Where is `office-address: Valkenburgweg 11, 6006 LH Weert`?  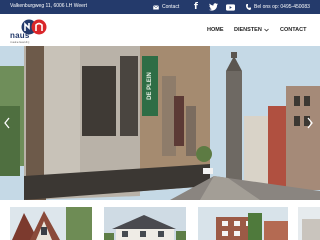
office-address: Valkenburgweg 11, 6006 LH Weert is located at coordinates (48, 6).